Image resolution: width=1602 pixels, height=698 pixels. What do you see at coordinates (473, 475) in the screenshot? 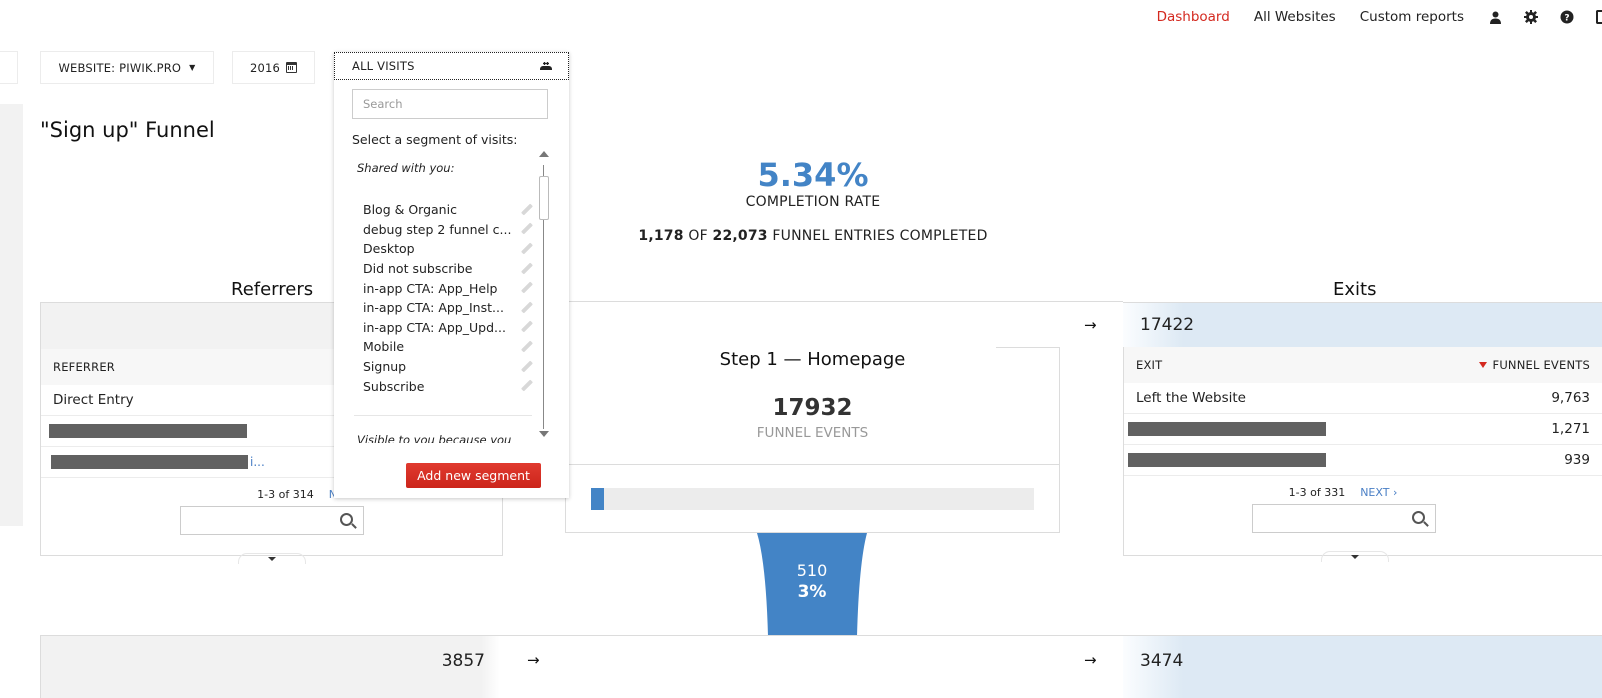
I see `add-new-segment-button: Add new segment` at bounding box center [473, 475].